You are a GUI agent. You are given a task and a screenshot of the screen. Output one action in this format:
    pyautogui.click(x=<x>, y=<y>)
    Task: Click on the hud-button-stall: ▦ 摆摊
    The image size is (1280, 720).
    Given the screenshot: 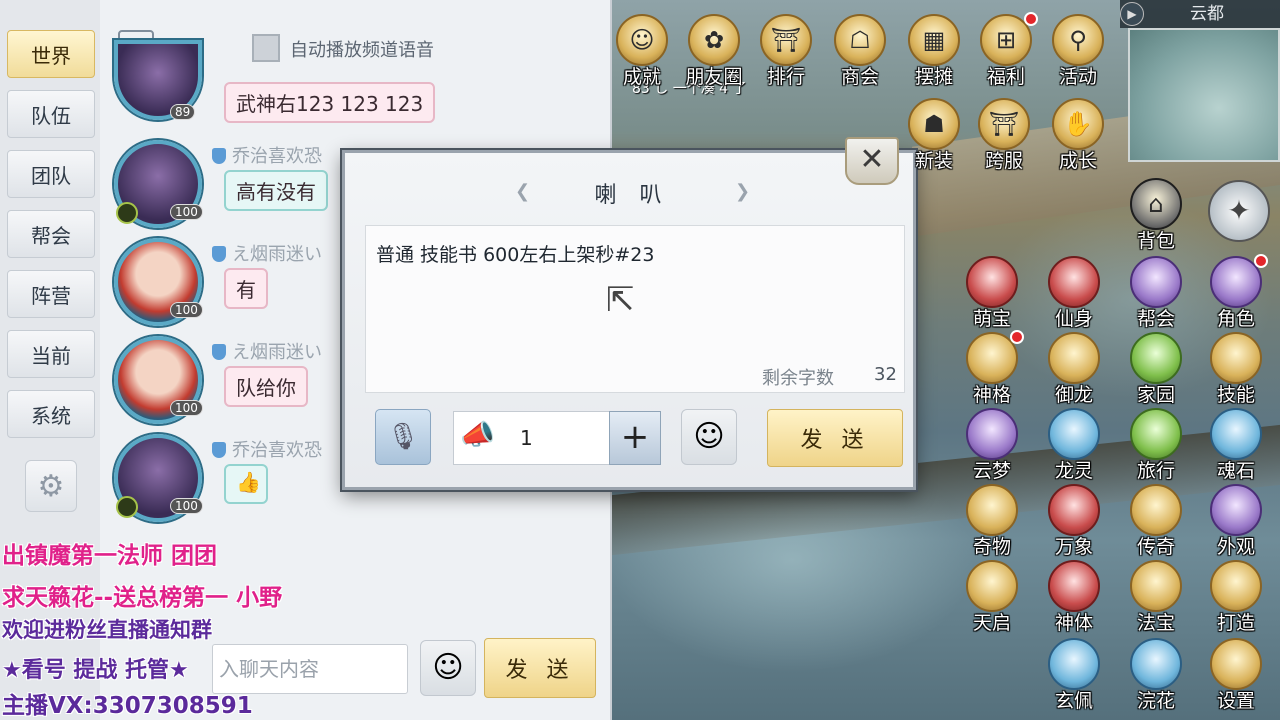 What is the action you would take?
    pyautogui.click(x=934, y=52)
    